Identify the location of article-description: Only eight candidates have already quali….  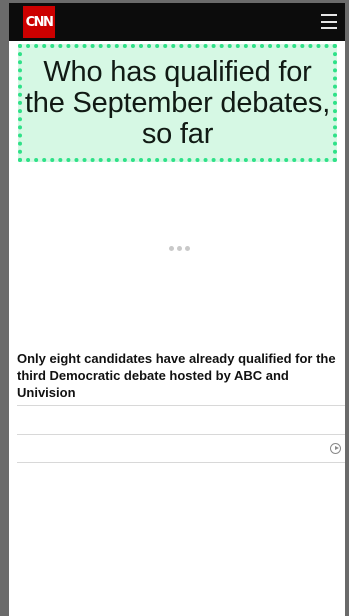
(176, 375).